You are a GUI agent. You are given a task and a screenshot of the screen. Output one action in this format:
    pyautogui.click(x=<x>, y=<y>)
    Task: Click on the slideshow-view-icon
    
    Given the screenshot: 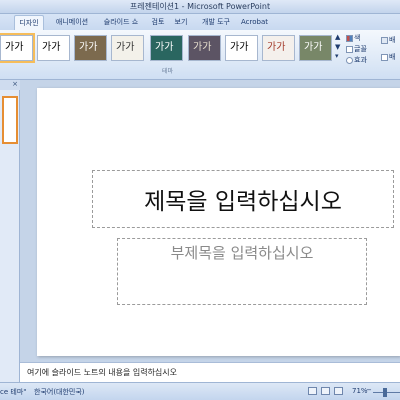 What is the action you would take?
    pyautogui.click(x=338, y=391)
    